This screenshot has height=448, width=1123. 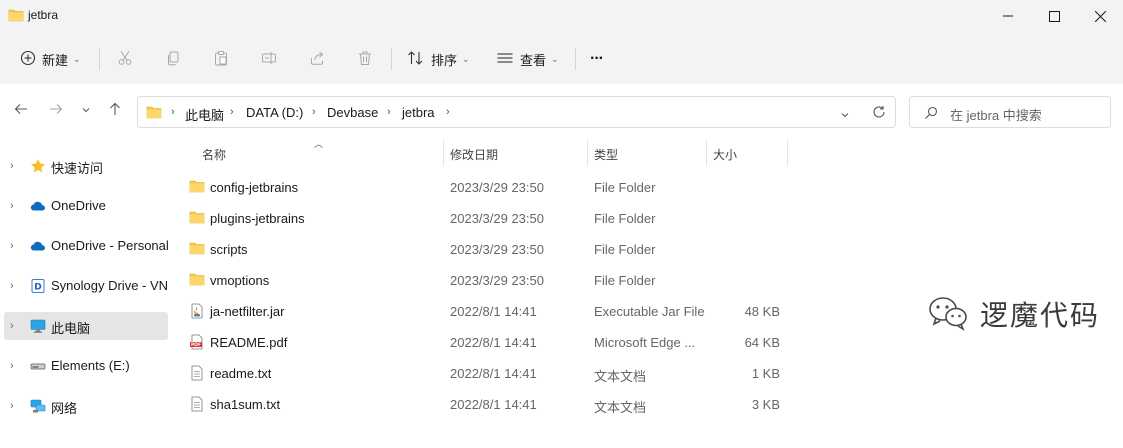 I want to click on delete-button, so click(x=365, y=59).